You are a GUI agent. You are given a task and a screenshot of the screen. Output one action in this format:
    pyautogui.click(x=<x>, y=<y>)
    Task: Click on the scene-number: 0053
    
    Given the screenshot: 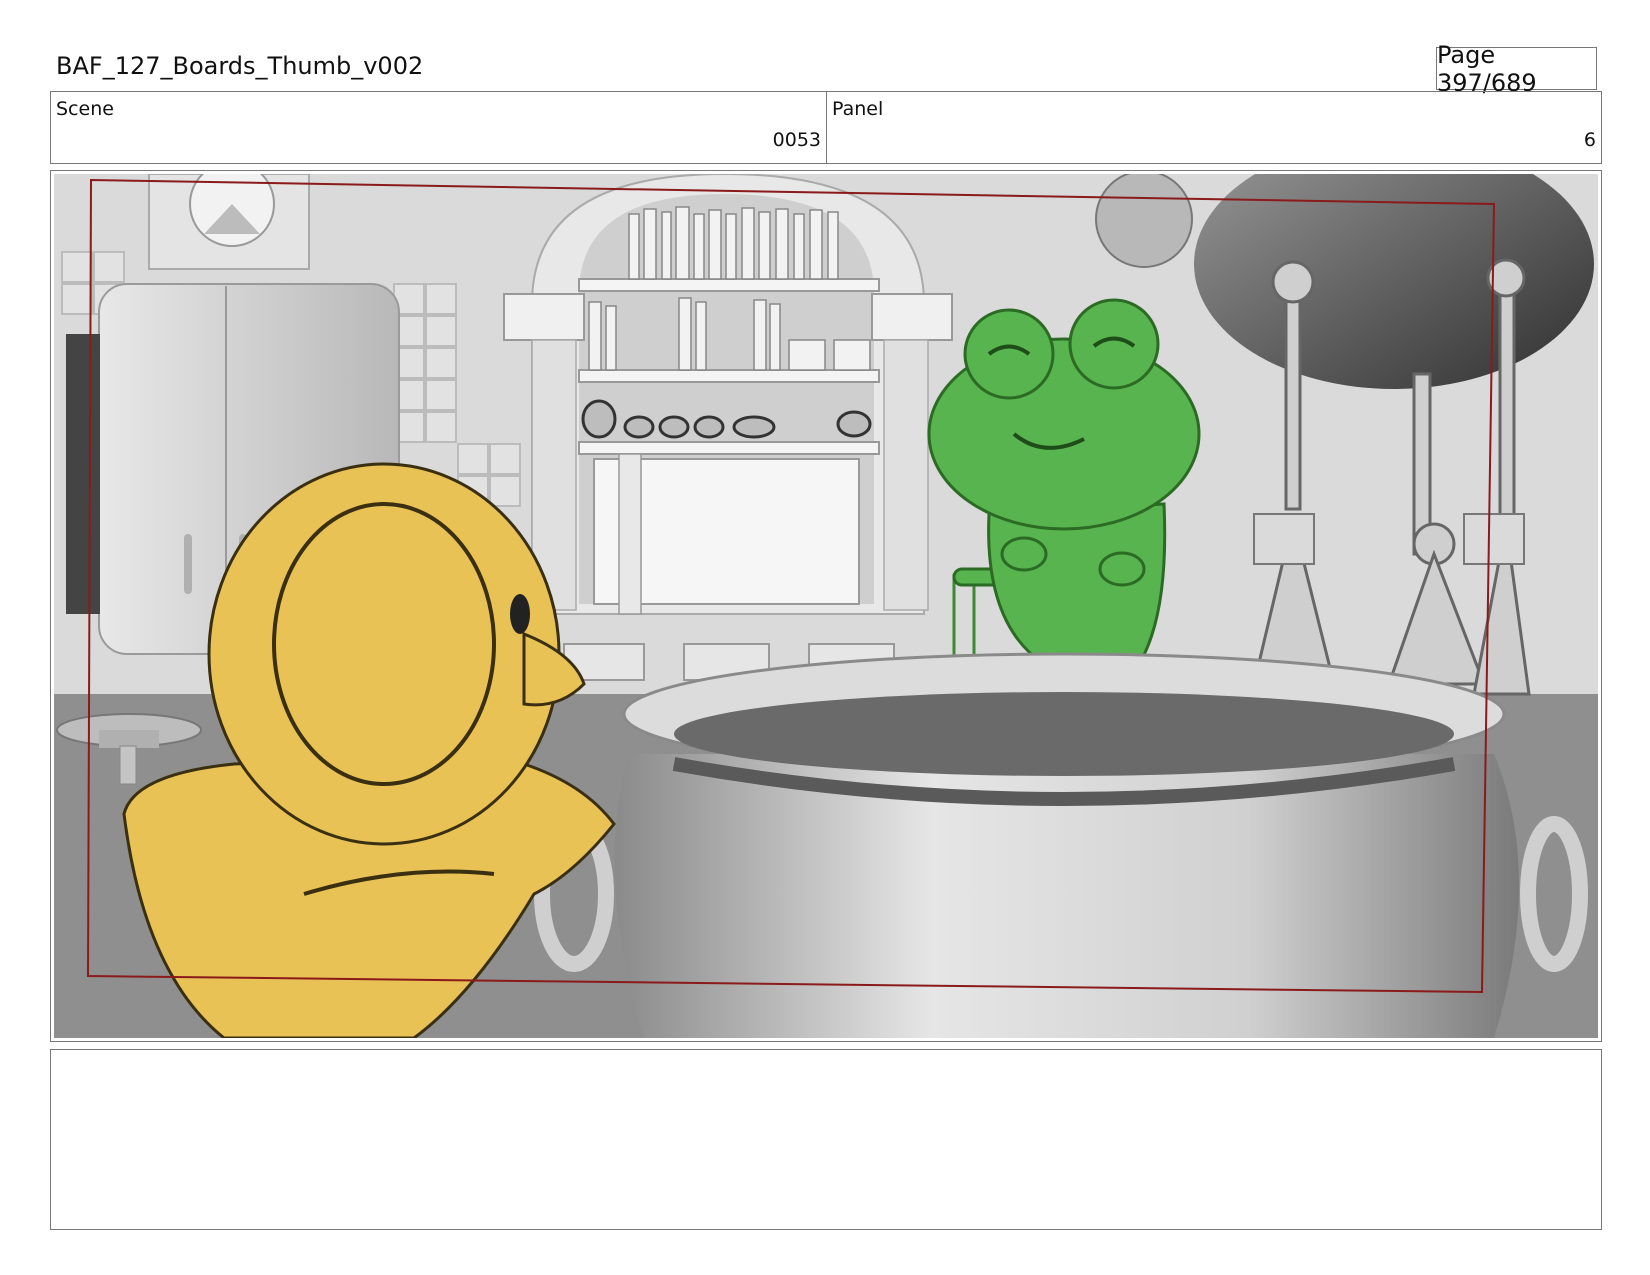 What is the action you would take?
    pyautogui.click(x=796, y=140)
    